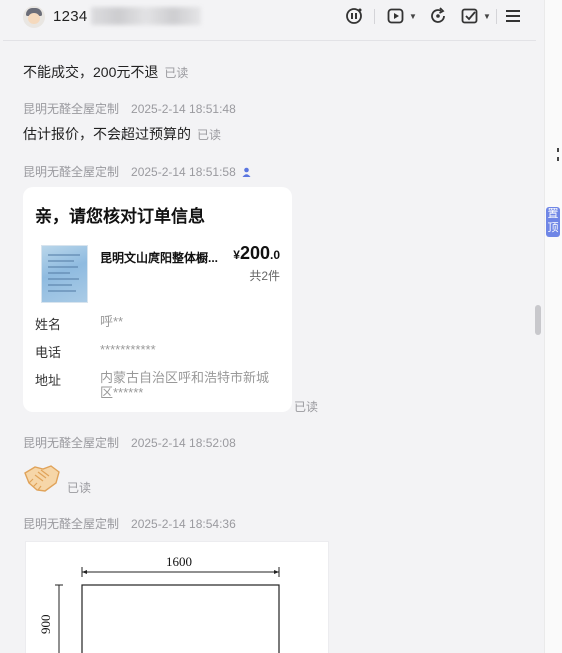 Image resolution: width=562 pixels, height=653 pixels. What do you see at coordinates (129, 442) in the screenshot?
I see `message-meta: 昆明无醛全屋定制 2025-2-14 18:52:08` at bounding box center [129, 442].